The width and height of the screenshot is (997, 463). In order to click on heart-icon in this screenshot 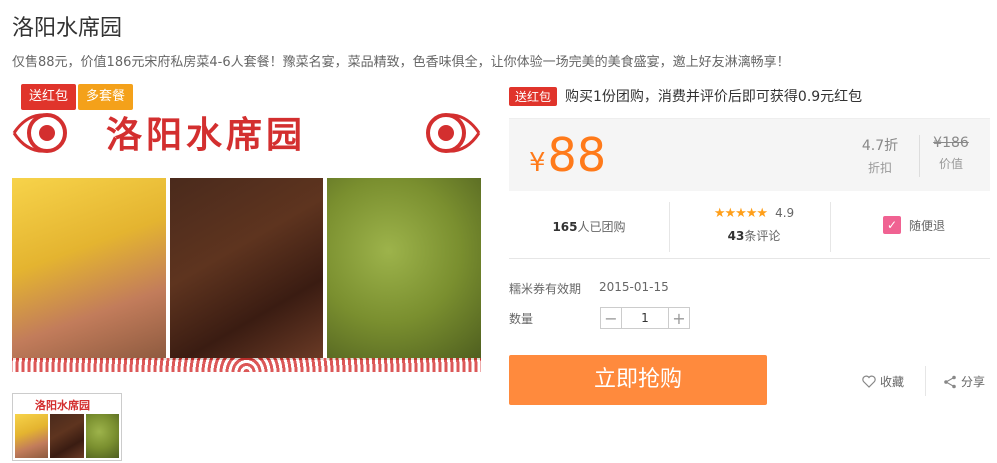, I will do `click(869, 381)`.